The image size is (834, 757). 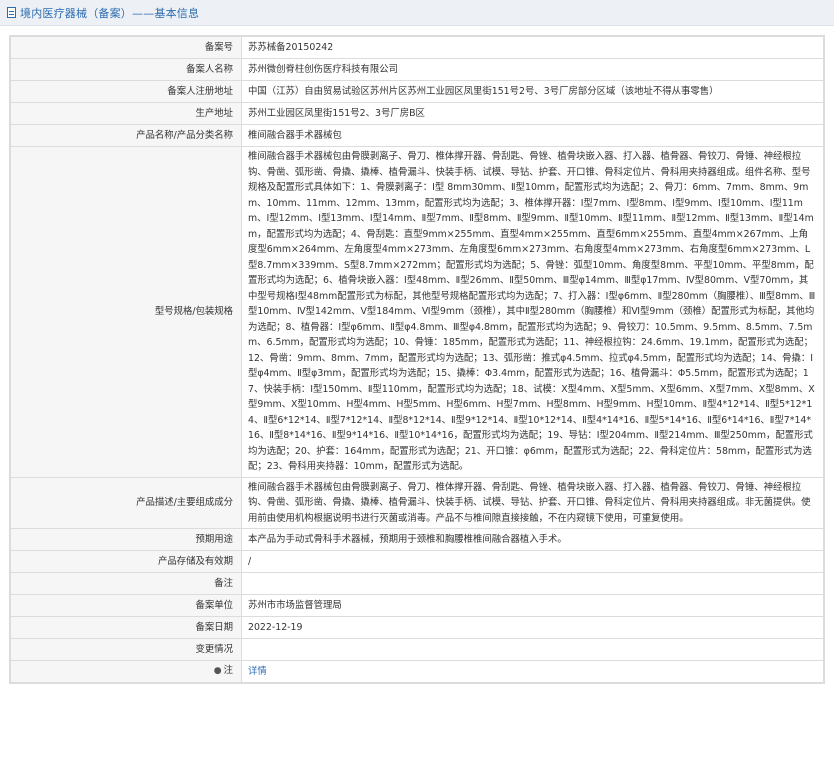 What do you see at coordinates (532, 69) in the screenshot?
I see `filer-name: 苏州微创脊柱创伤医疗科技有限公司` at bounding box center [532, 69].